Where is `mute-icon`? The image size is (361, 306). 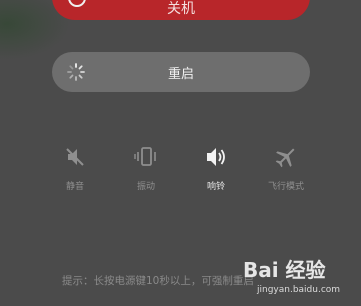
mute-icon is located at coordinates (75, 157).